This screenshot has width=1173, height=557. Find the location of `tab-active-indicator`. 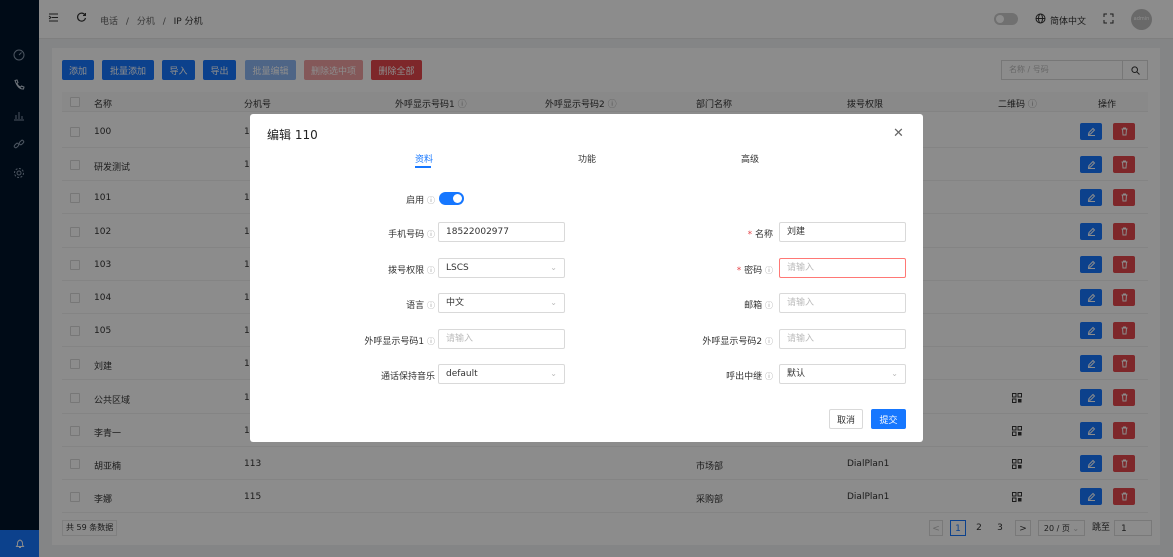

tab-active-indicator is located at coordinates (423, 167).